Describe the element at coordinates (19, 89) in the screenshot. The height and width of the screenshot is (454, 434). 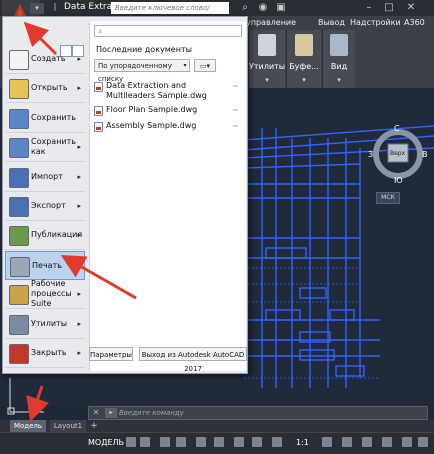
I see `open-folder-icon` at that location.